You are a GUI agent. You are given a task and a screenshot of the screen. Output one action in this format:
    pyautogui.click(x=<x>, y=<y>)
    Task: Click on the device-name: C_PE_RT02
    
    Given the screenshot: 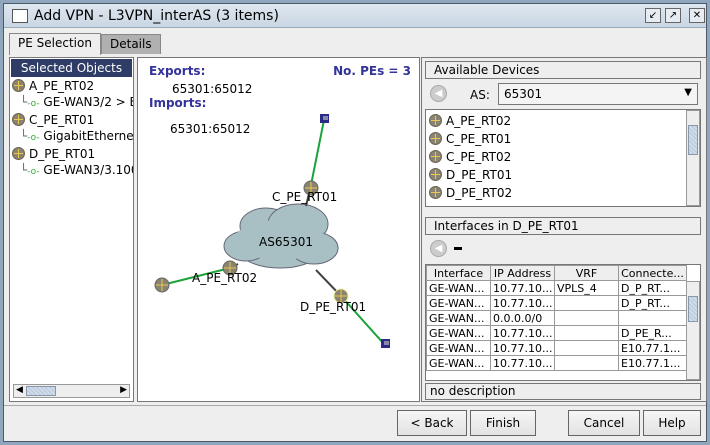 What is the action you would take?
    pyautogui.click(x=479, y=157)
    